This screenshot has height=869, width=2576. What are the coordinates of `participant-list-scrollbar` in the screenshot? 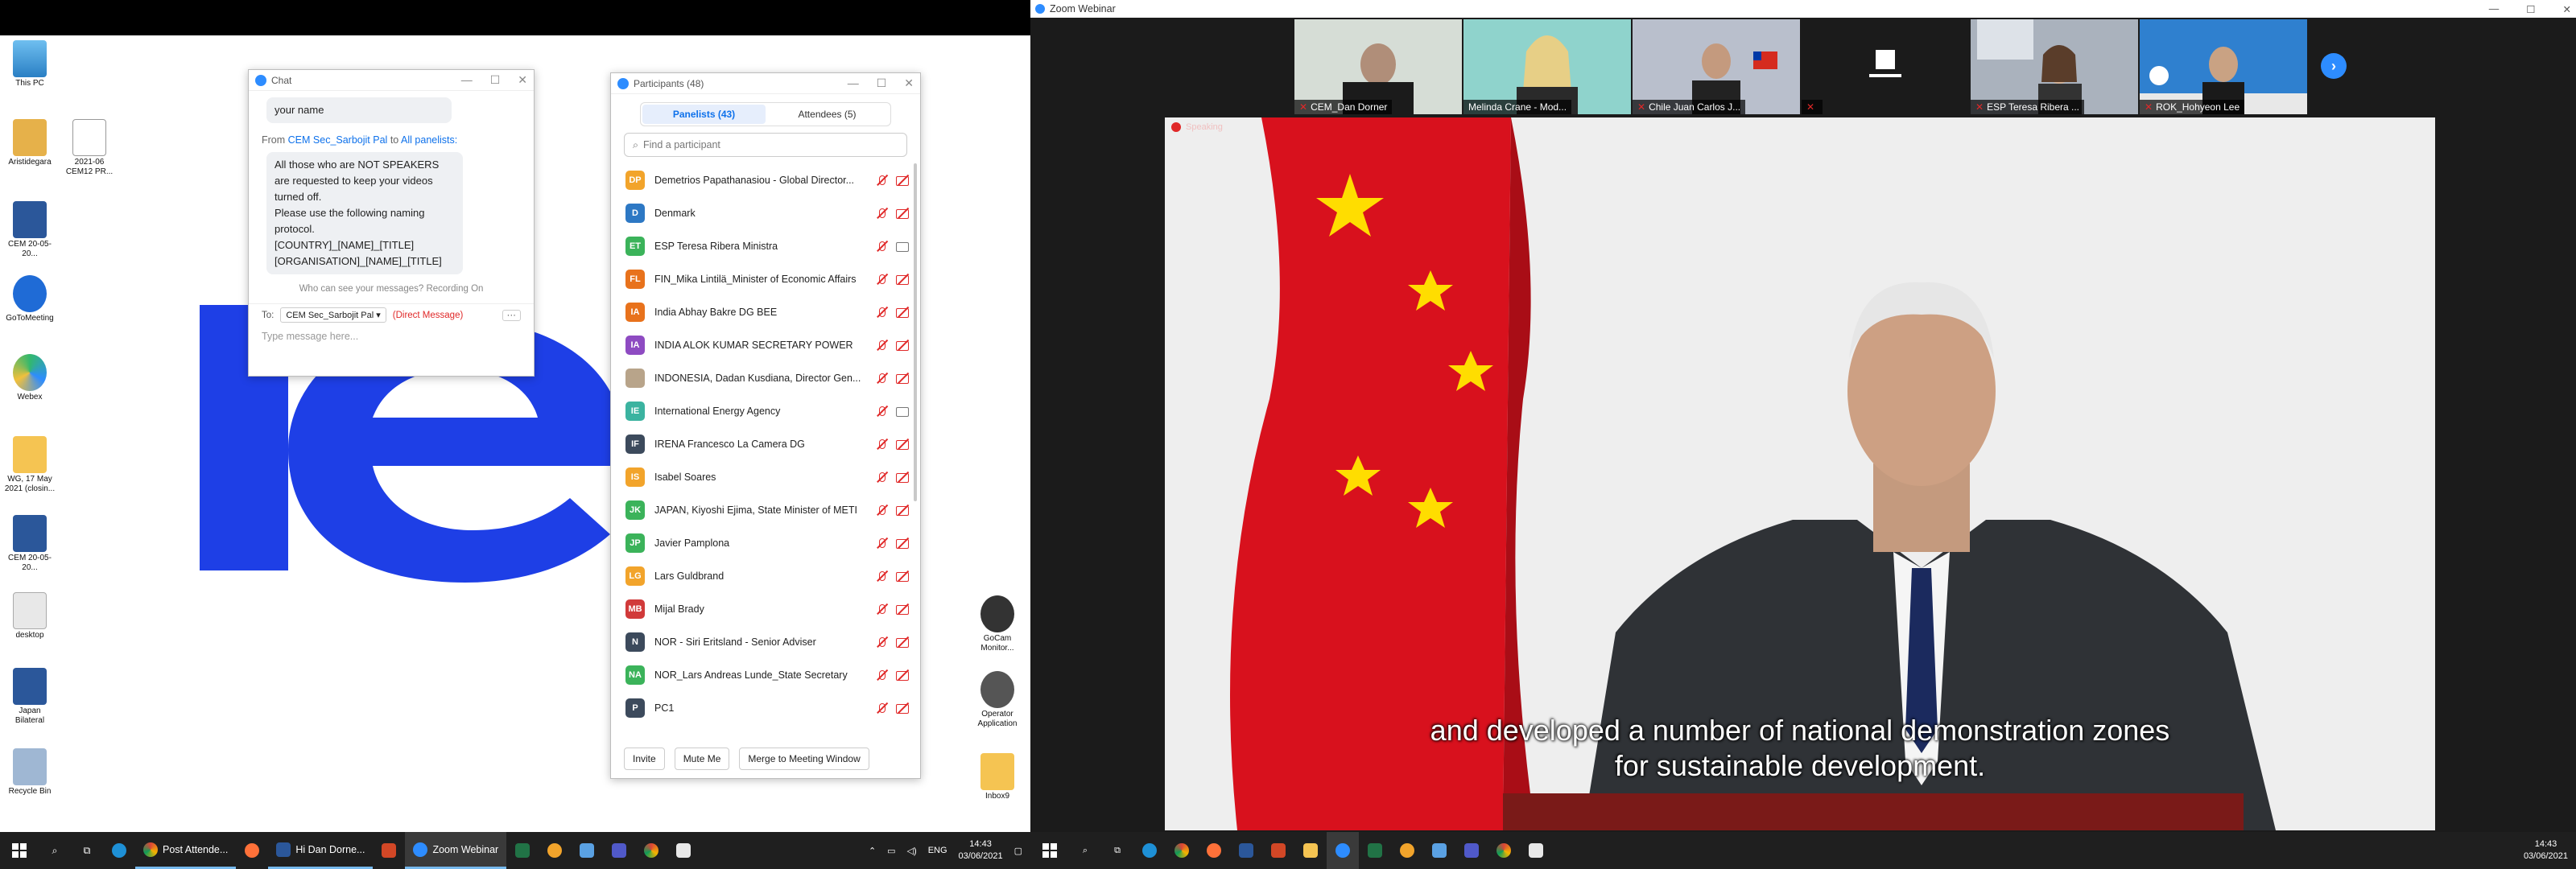 It's located at (915, 332).